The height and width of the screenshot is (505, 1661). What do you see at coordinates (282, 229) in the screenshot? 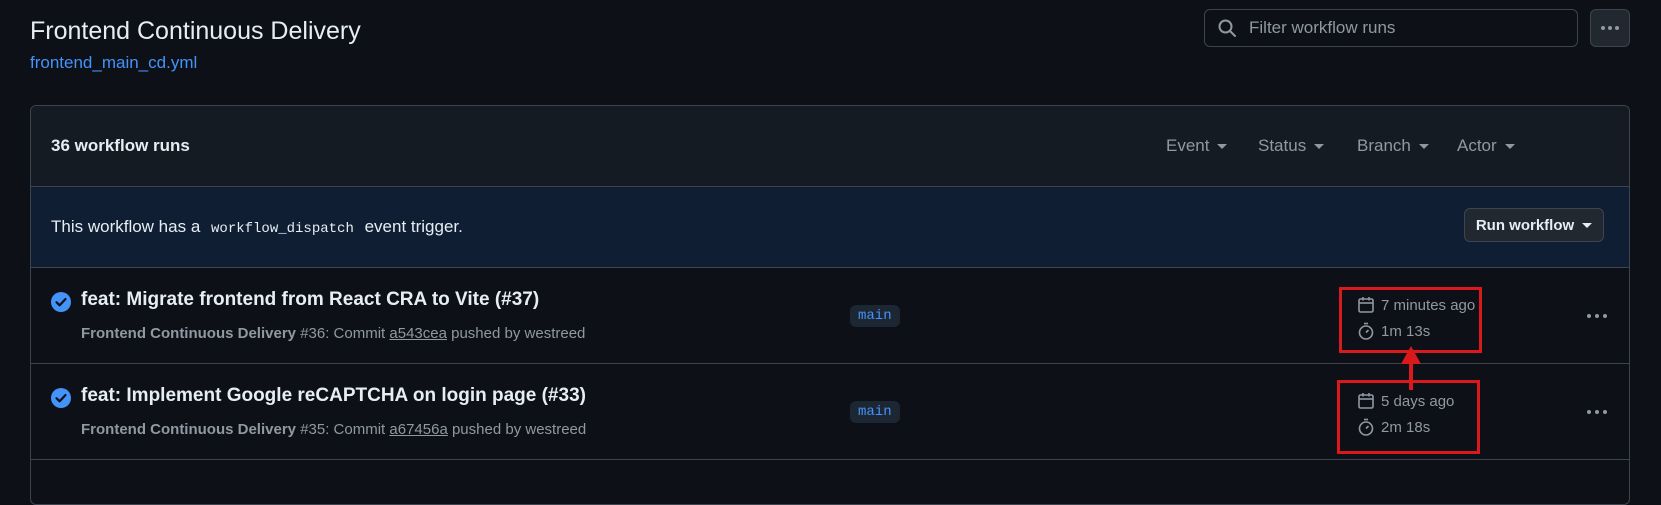
I see `dispatch-code: workflow_dispatch` at bounding box center [282, 229].